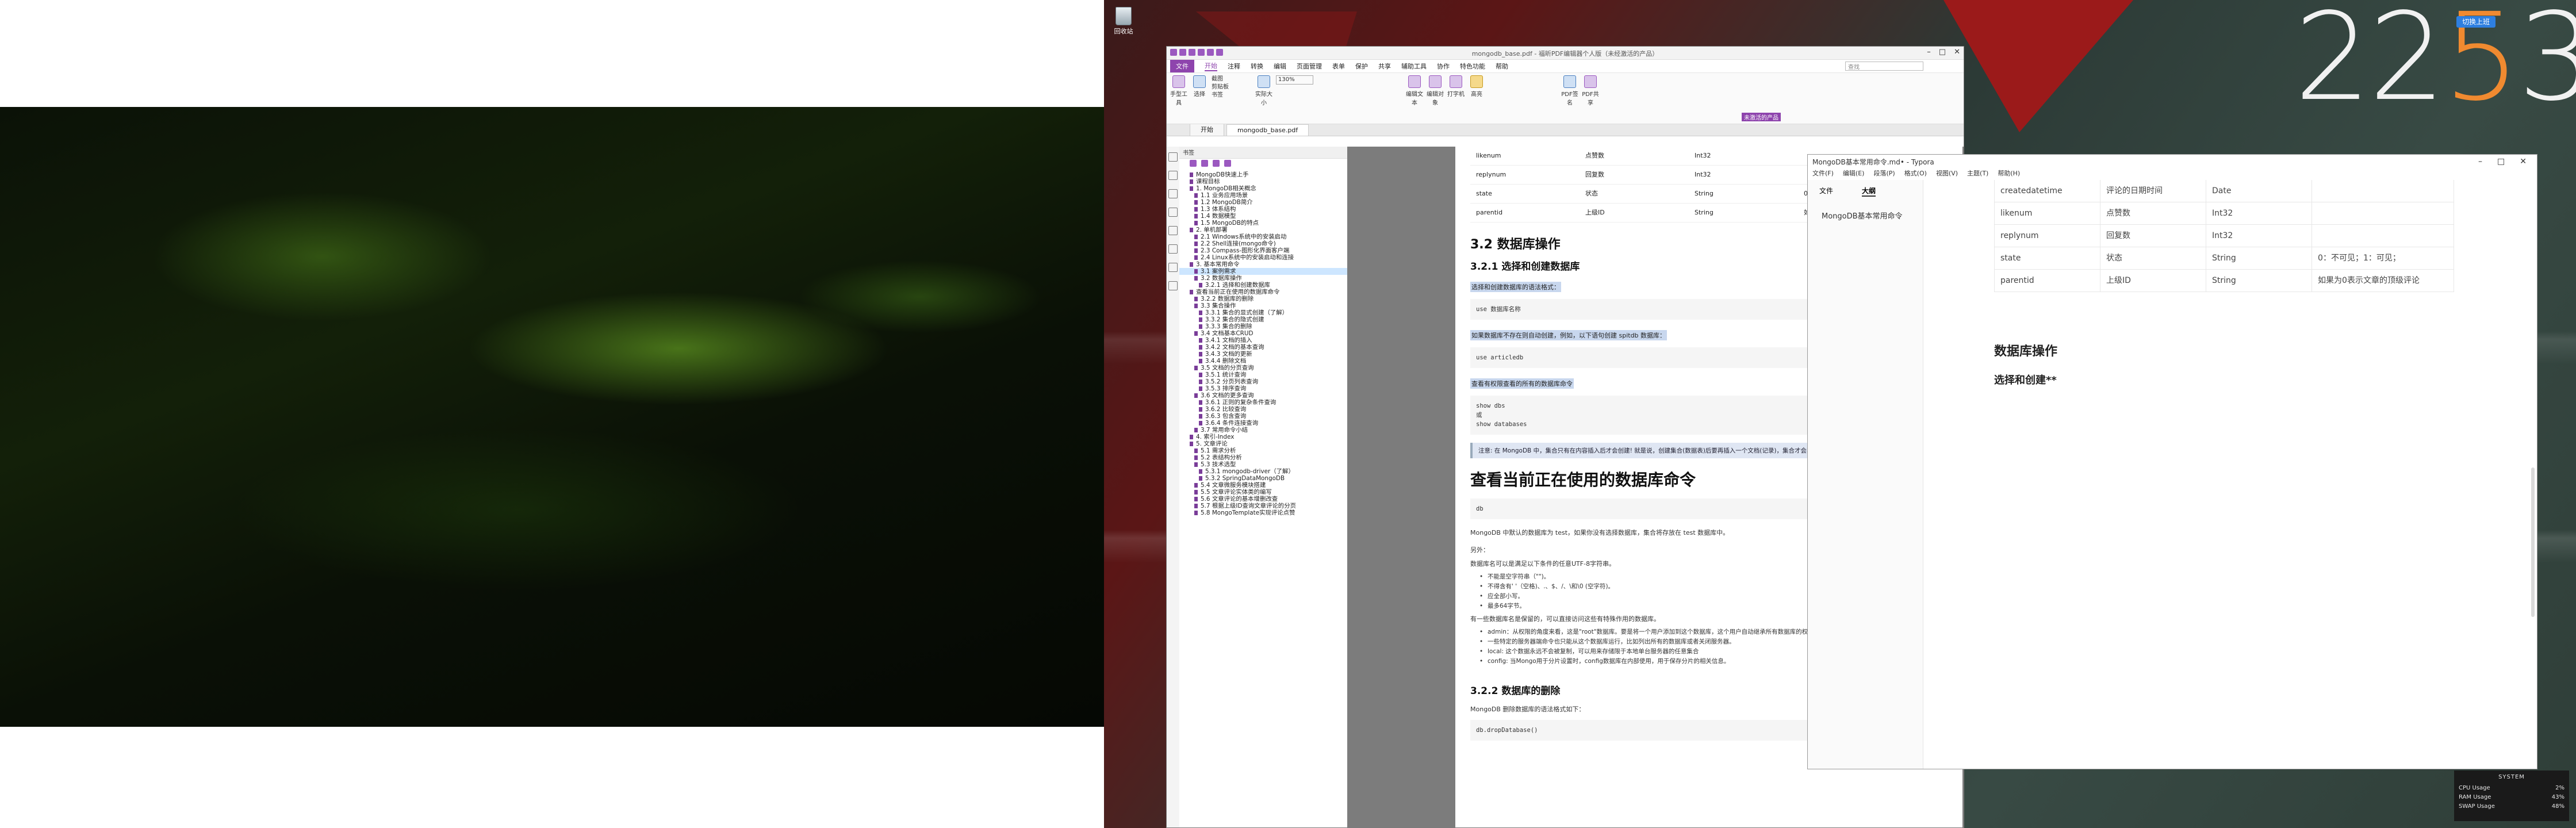  What do you see at coordinates (1476, 90) in the screenshot?
I see `highlight-button: 高亮` at bounding box center [1476, 90].